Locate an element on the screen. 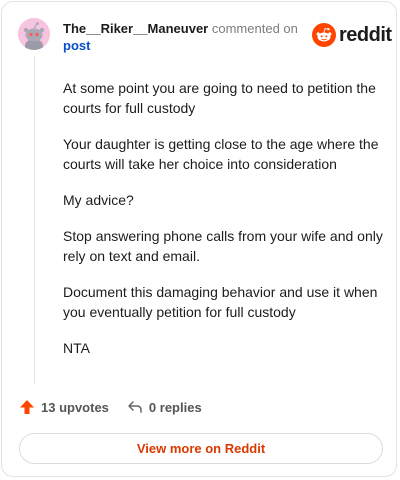 The image size is (400, 480). brand-name: reddit is located at coordinates (365, 34).